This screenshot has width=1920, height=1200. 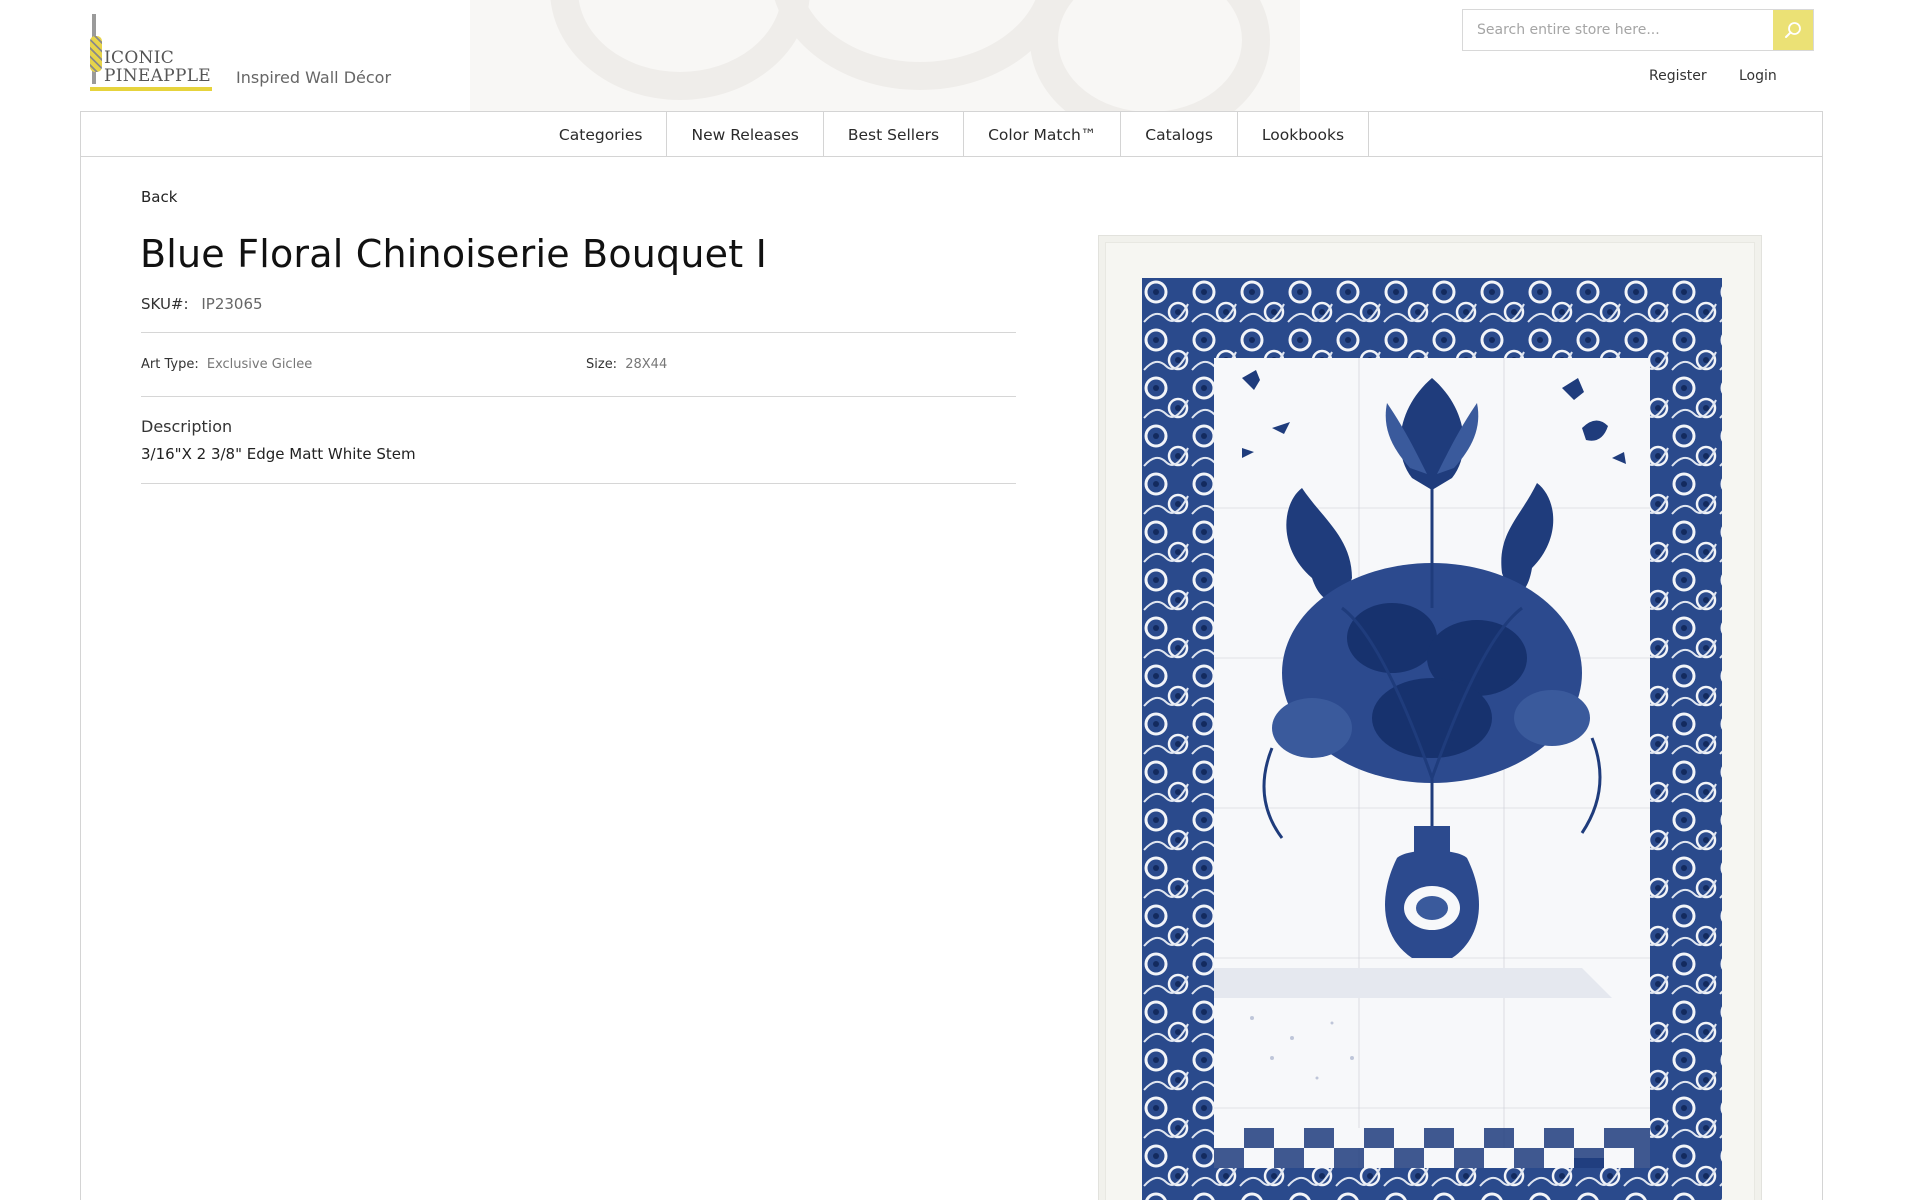 What do you see at coordinates (278, 454) in the screenshot?
I see `description-text: 3/16"X 2 3/8" Edge Matt White Stem` at bounding box center [278, 454].